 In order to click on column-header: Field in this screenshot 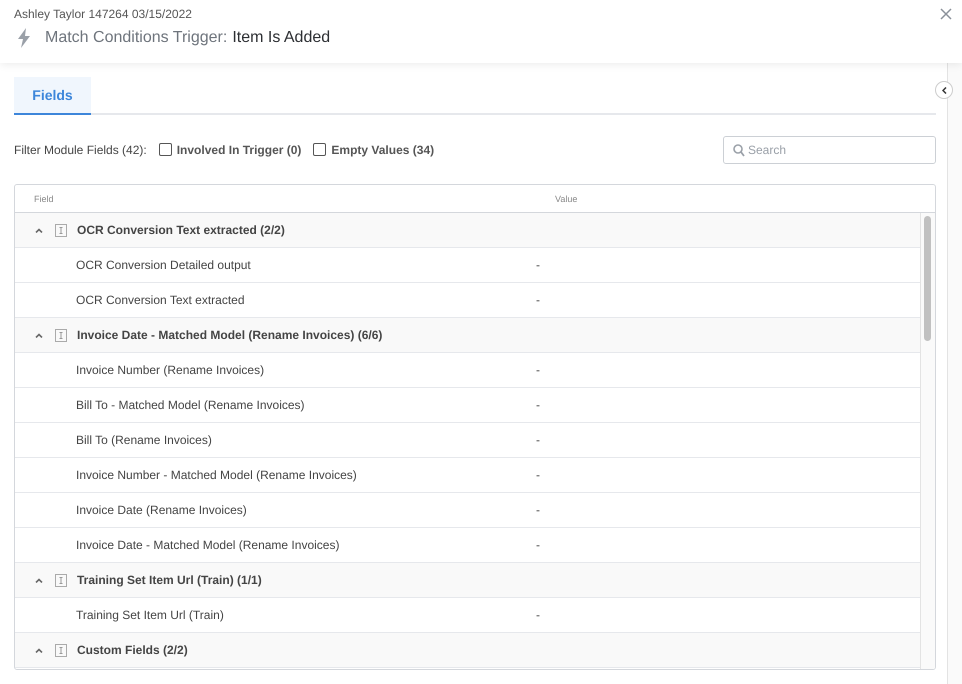, I will do `click(44, 199)`.